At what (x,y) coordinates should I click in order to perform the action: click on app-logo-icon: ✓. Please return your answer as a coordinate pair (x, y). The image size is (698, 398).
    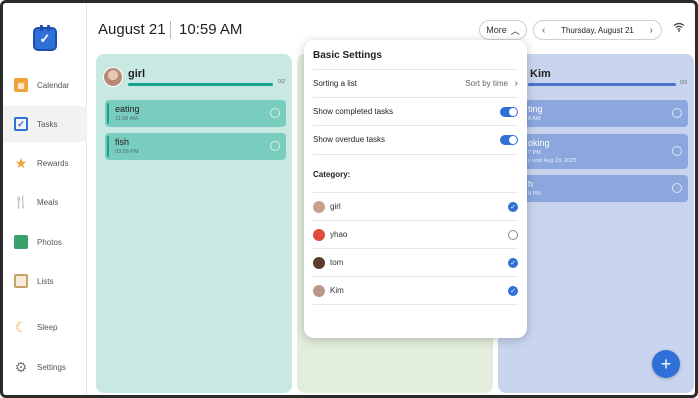
    Looking at the image, I should click on (45, 38).